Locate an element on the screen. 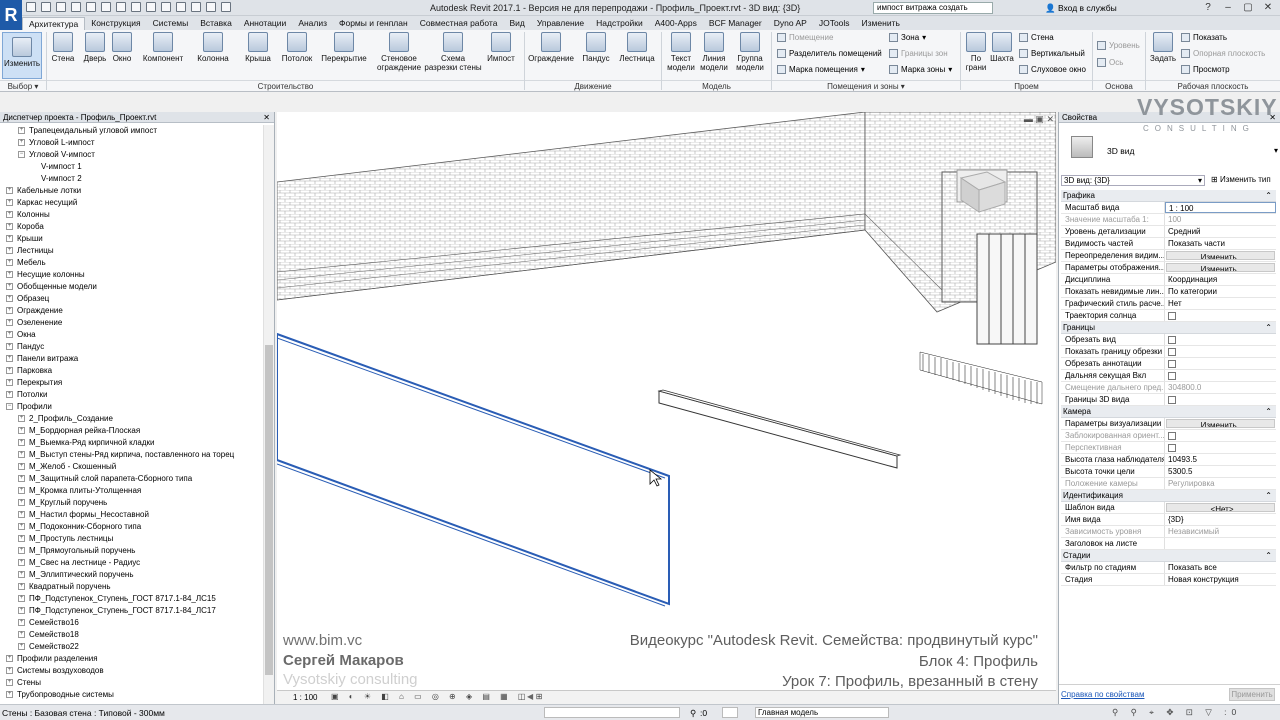 The height and width of the screenshot is (720, 1280). tab-0: Архитектура is located at coordinates (54, 23).